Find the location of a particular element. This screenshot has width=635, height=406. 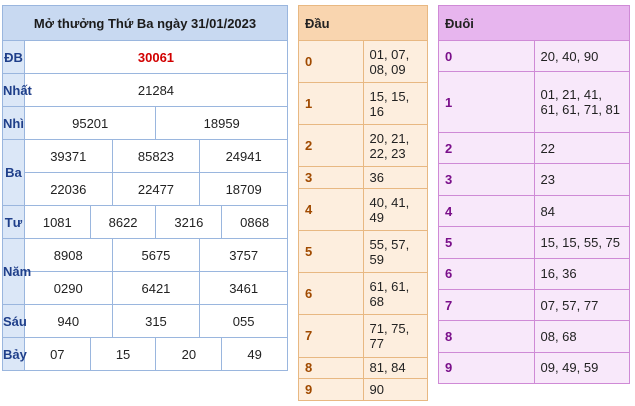

dau-digit: 7 is located at coordinates (331, 336).